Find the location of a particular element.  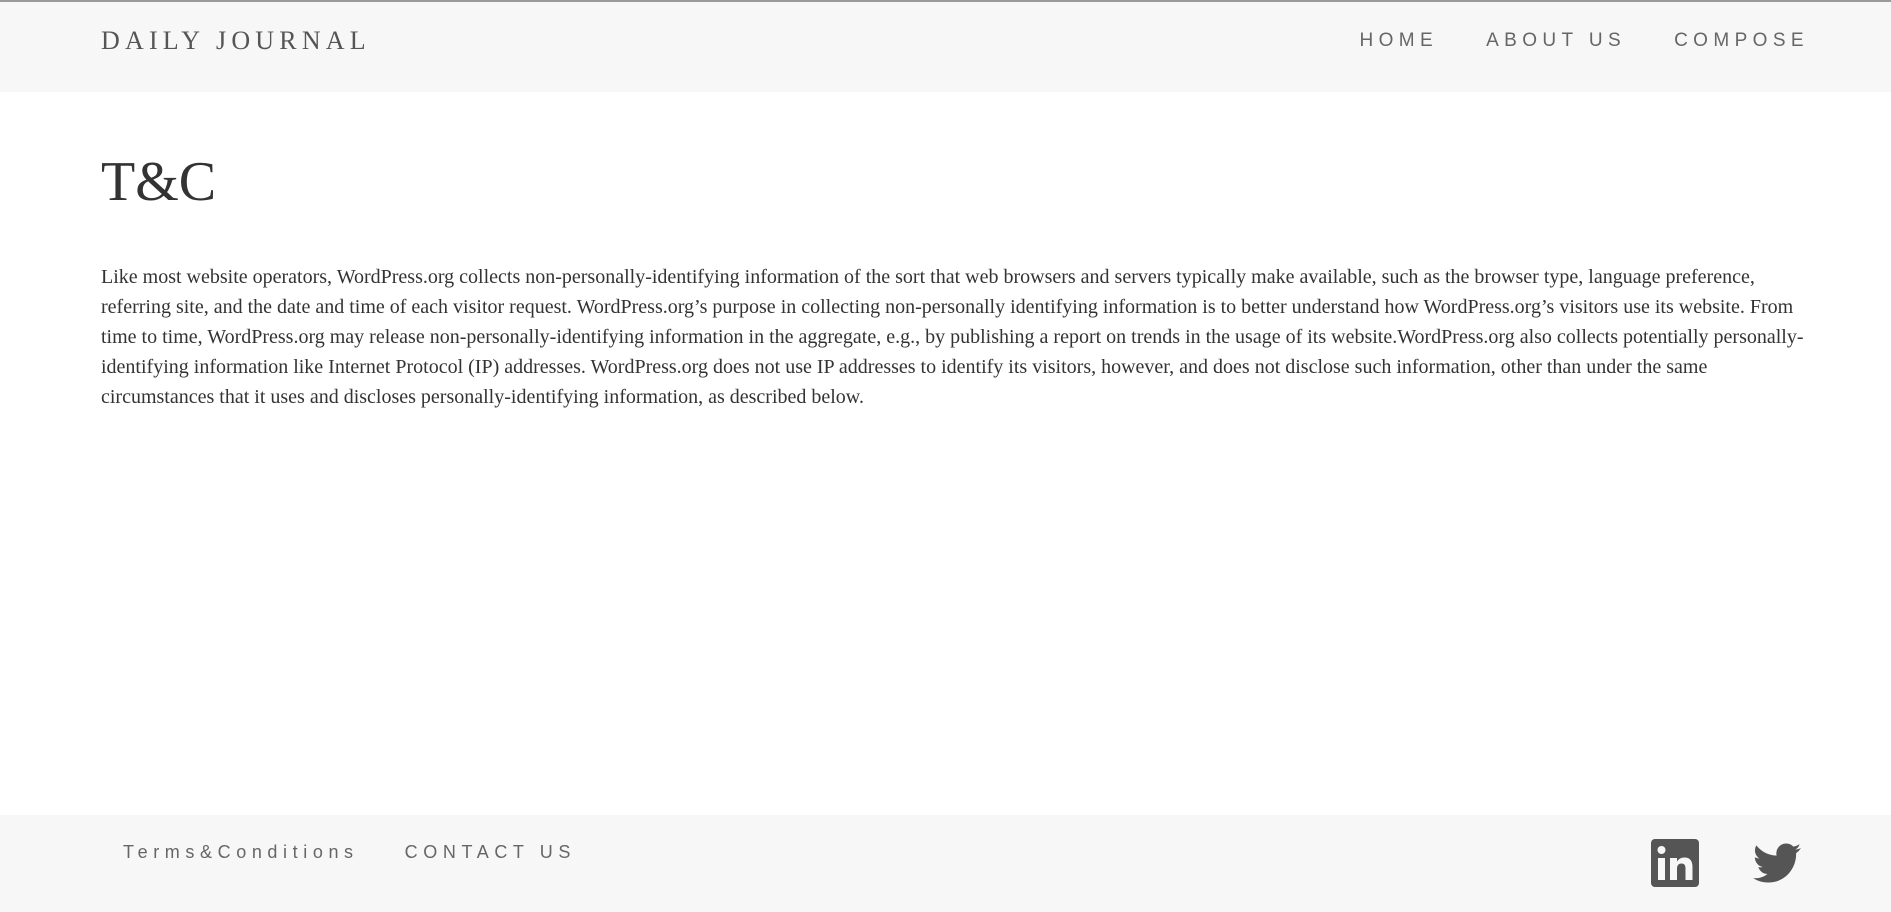

footer-terms-link: Terms&Conditions is located at coordinates (241, 852).